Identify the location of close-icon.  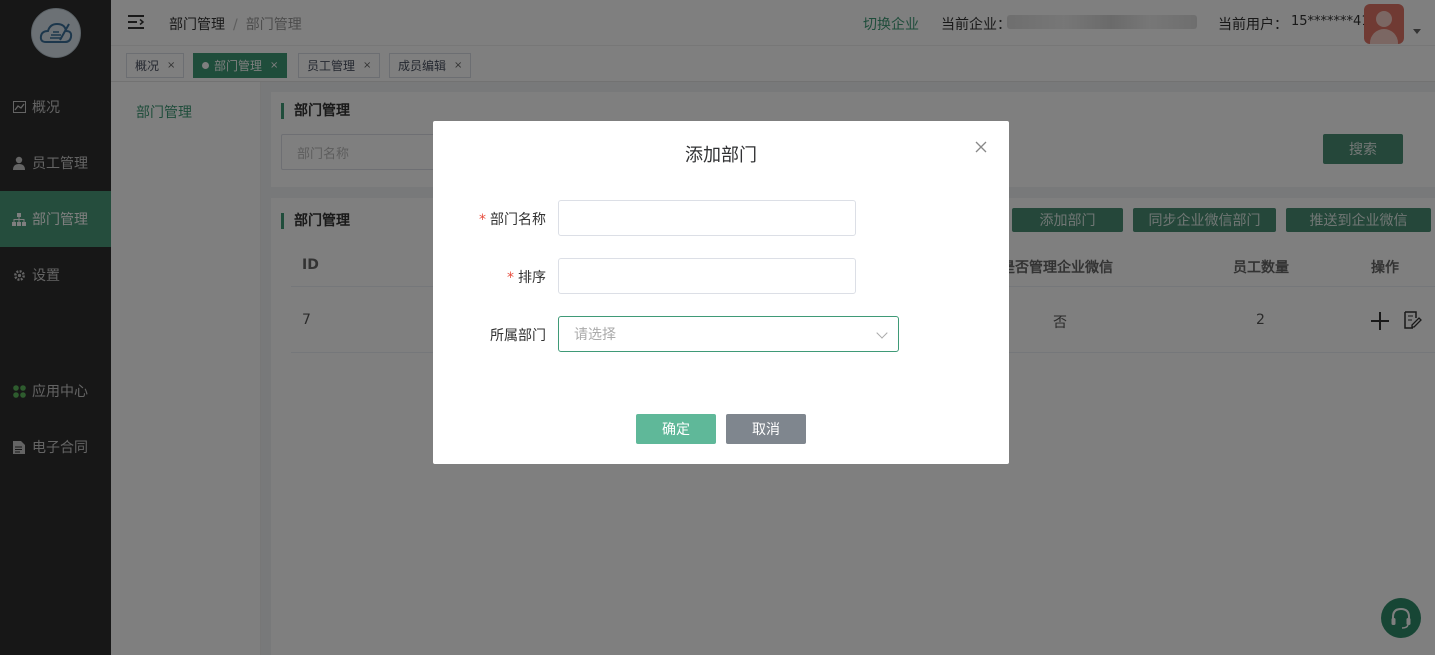
(981, 147).